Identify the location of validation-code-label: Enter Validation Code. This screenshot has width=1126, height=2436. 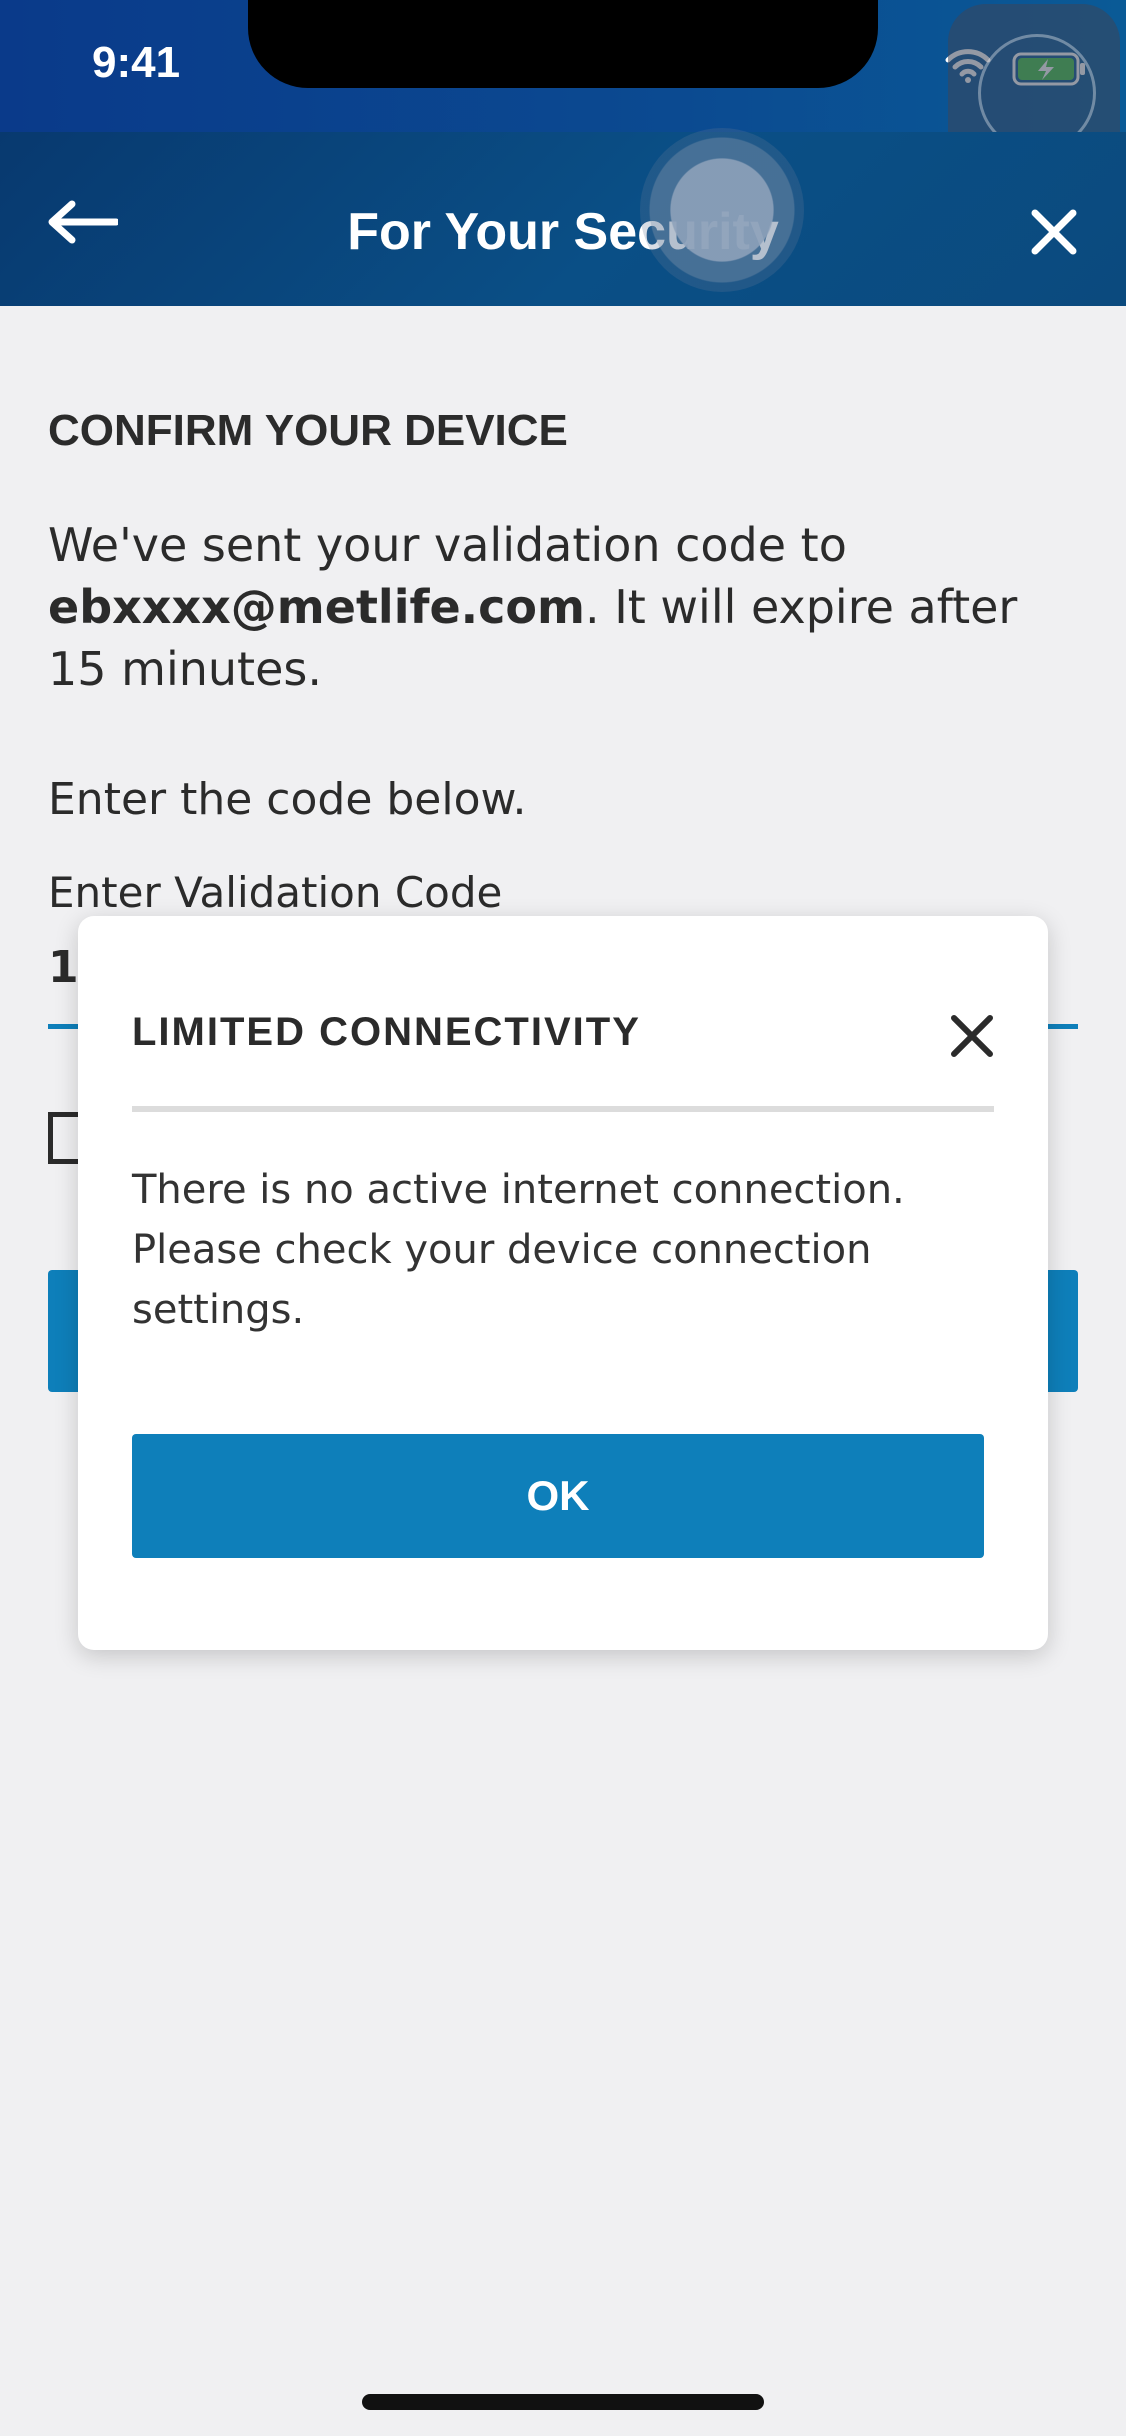
(275, 892).